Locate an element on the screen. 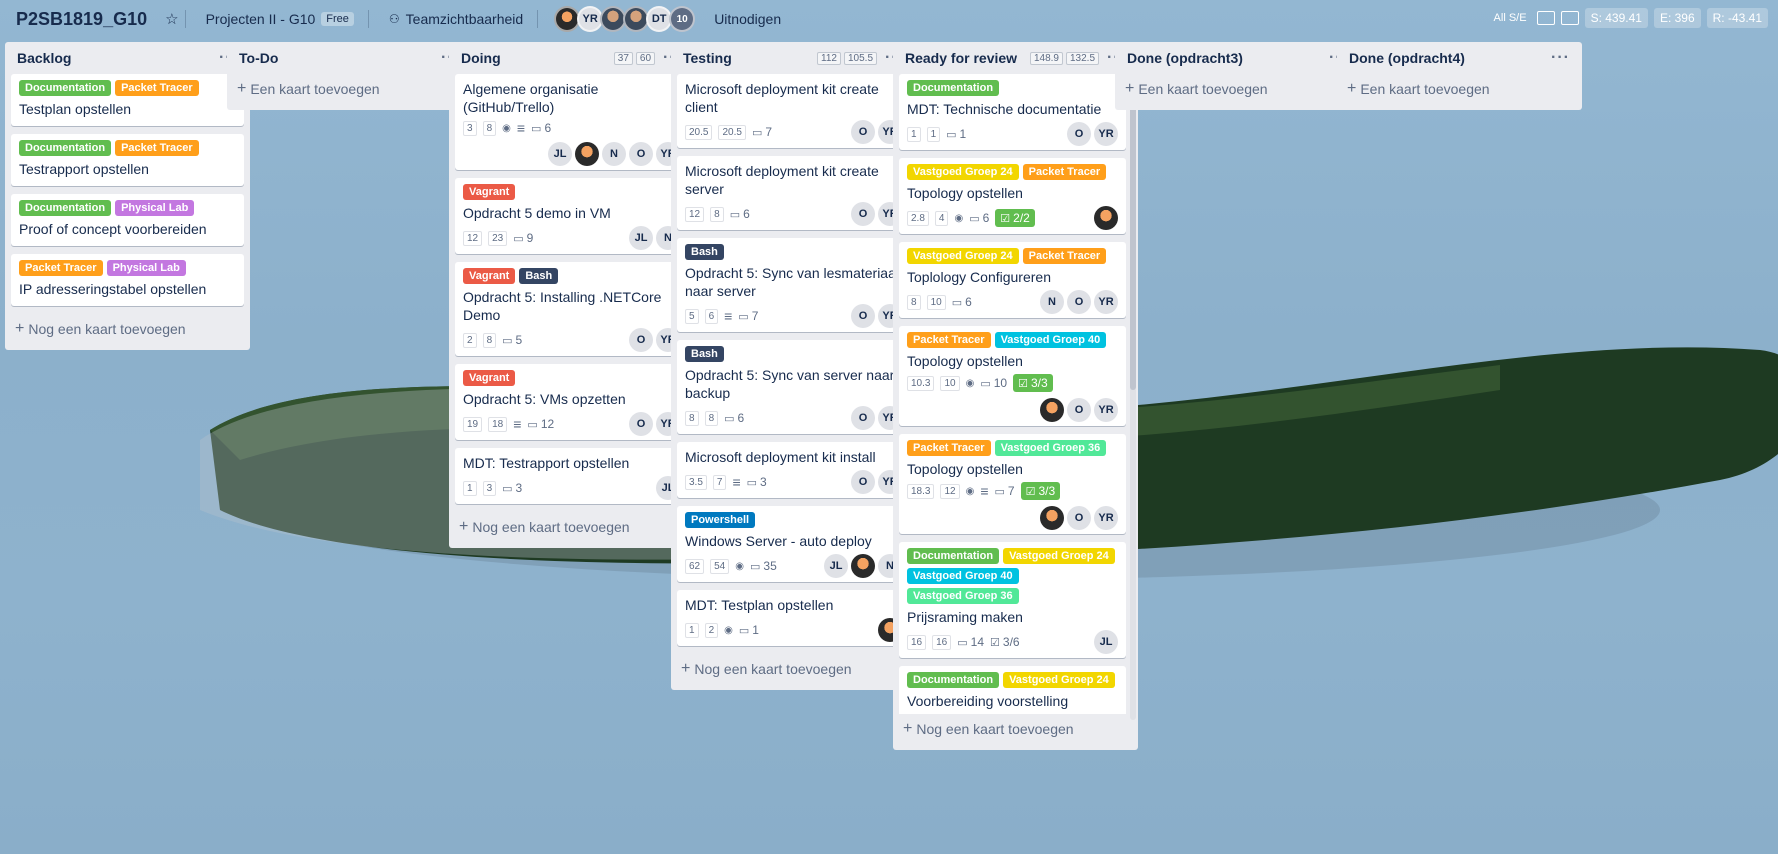 This screenshot has height=854, width=1778. list-title: Backlog is located at coordinates (114, 58).